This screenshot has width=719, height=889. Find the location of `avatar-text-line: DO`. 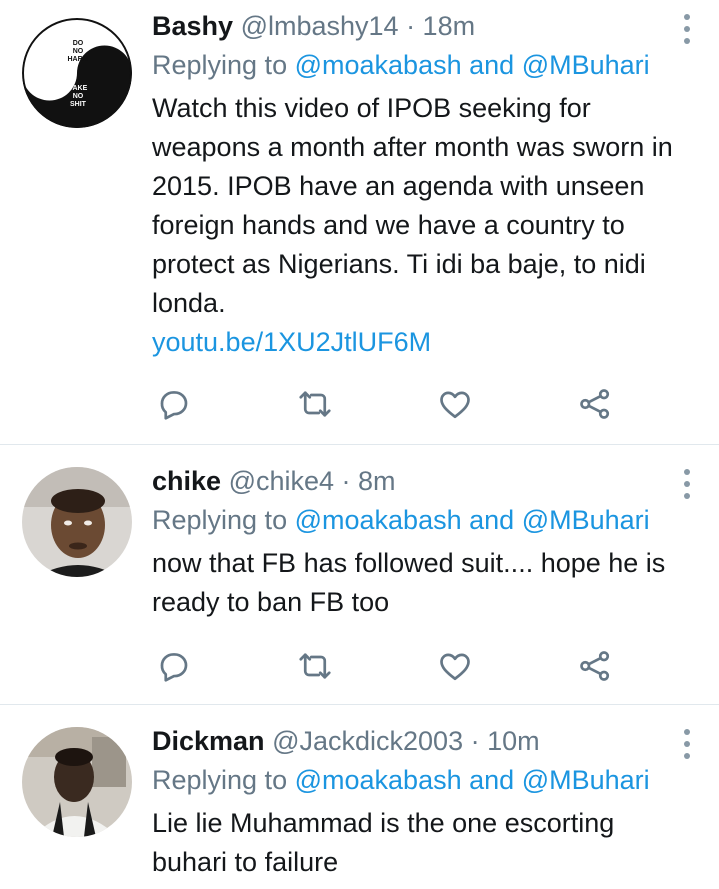

avatar-text-line: DO is located at coordinates (78, 43).